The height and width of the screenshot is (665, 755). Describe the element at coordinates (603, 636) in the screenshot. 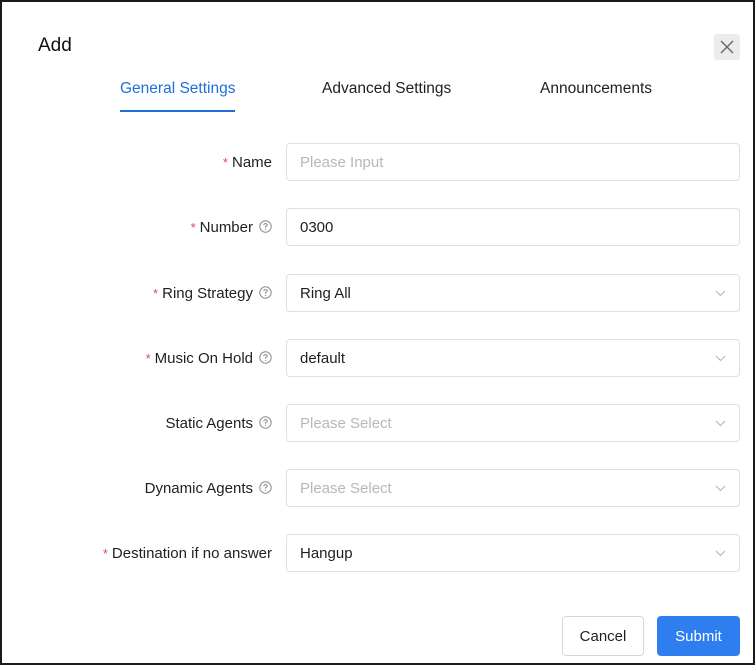

I see `cancel-button: Cancel` at that location.